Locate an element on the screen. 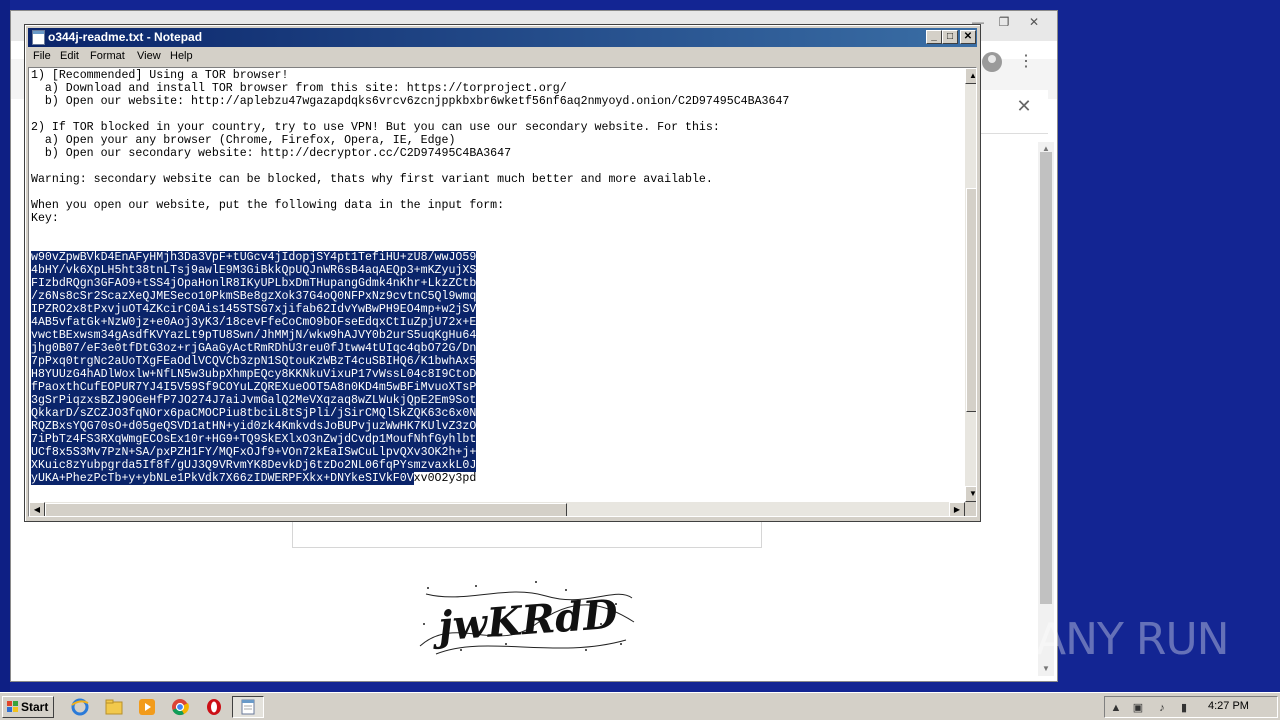  minimize-button: _ is located at coordinates (934, 37).